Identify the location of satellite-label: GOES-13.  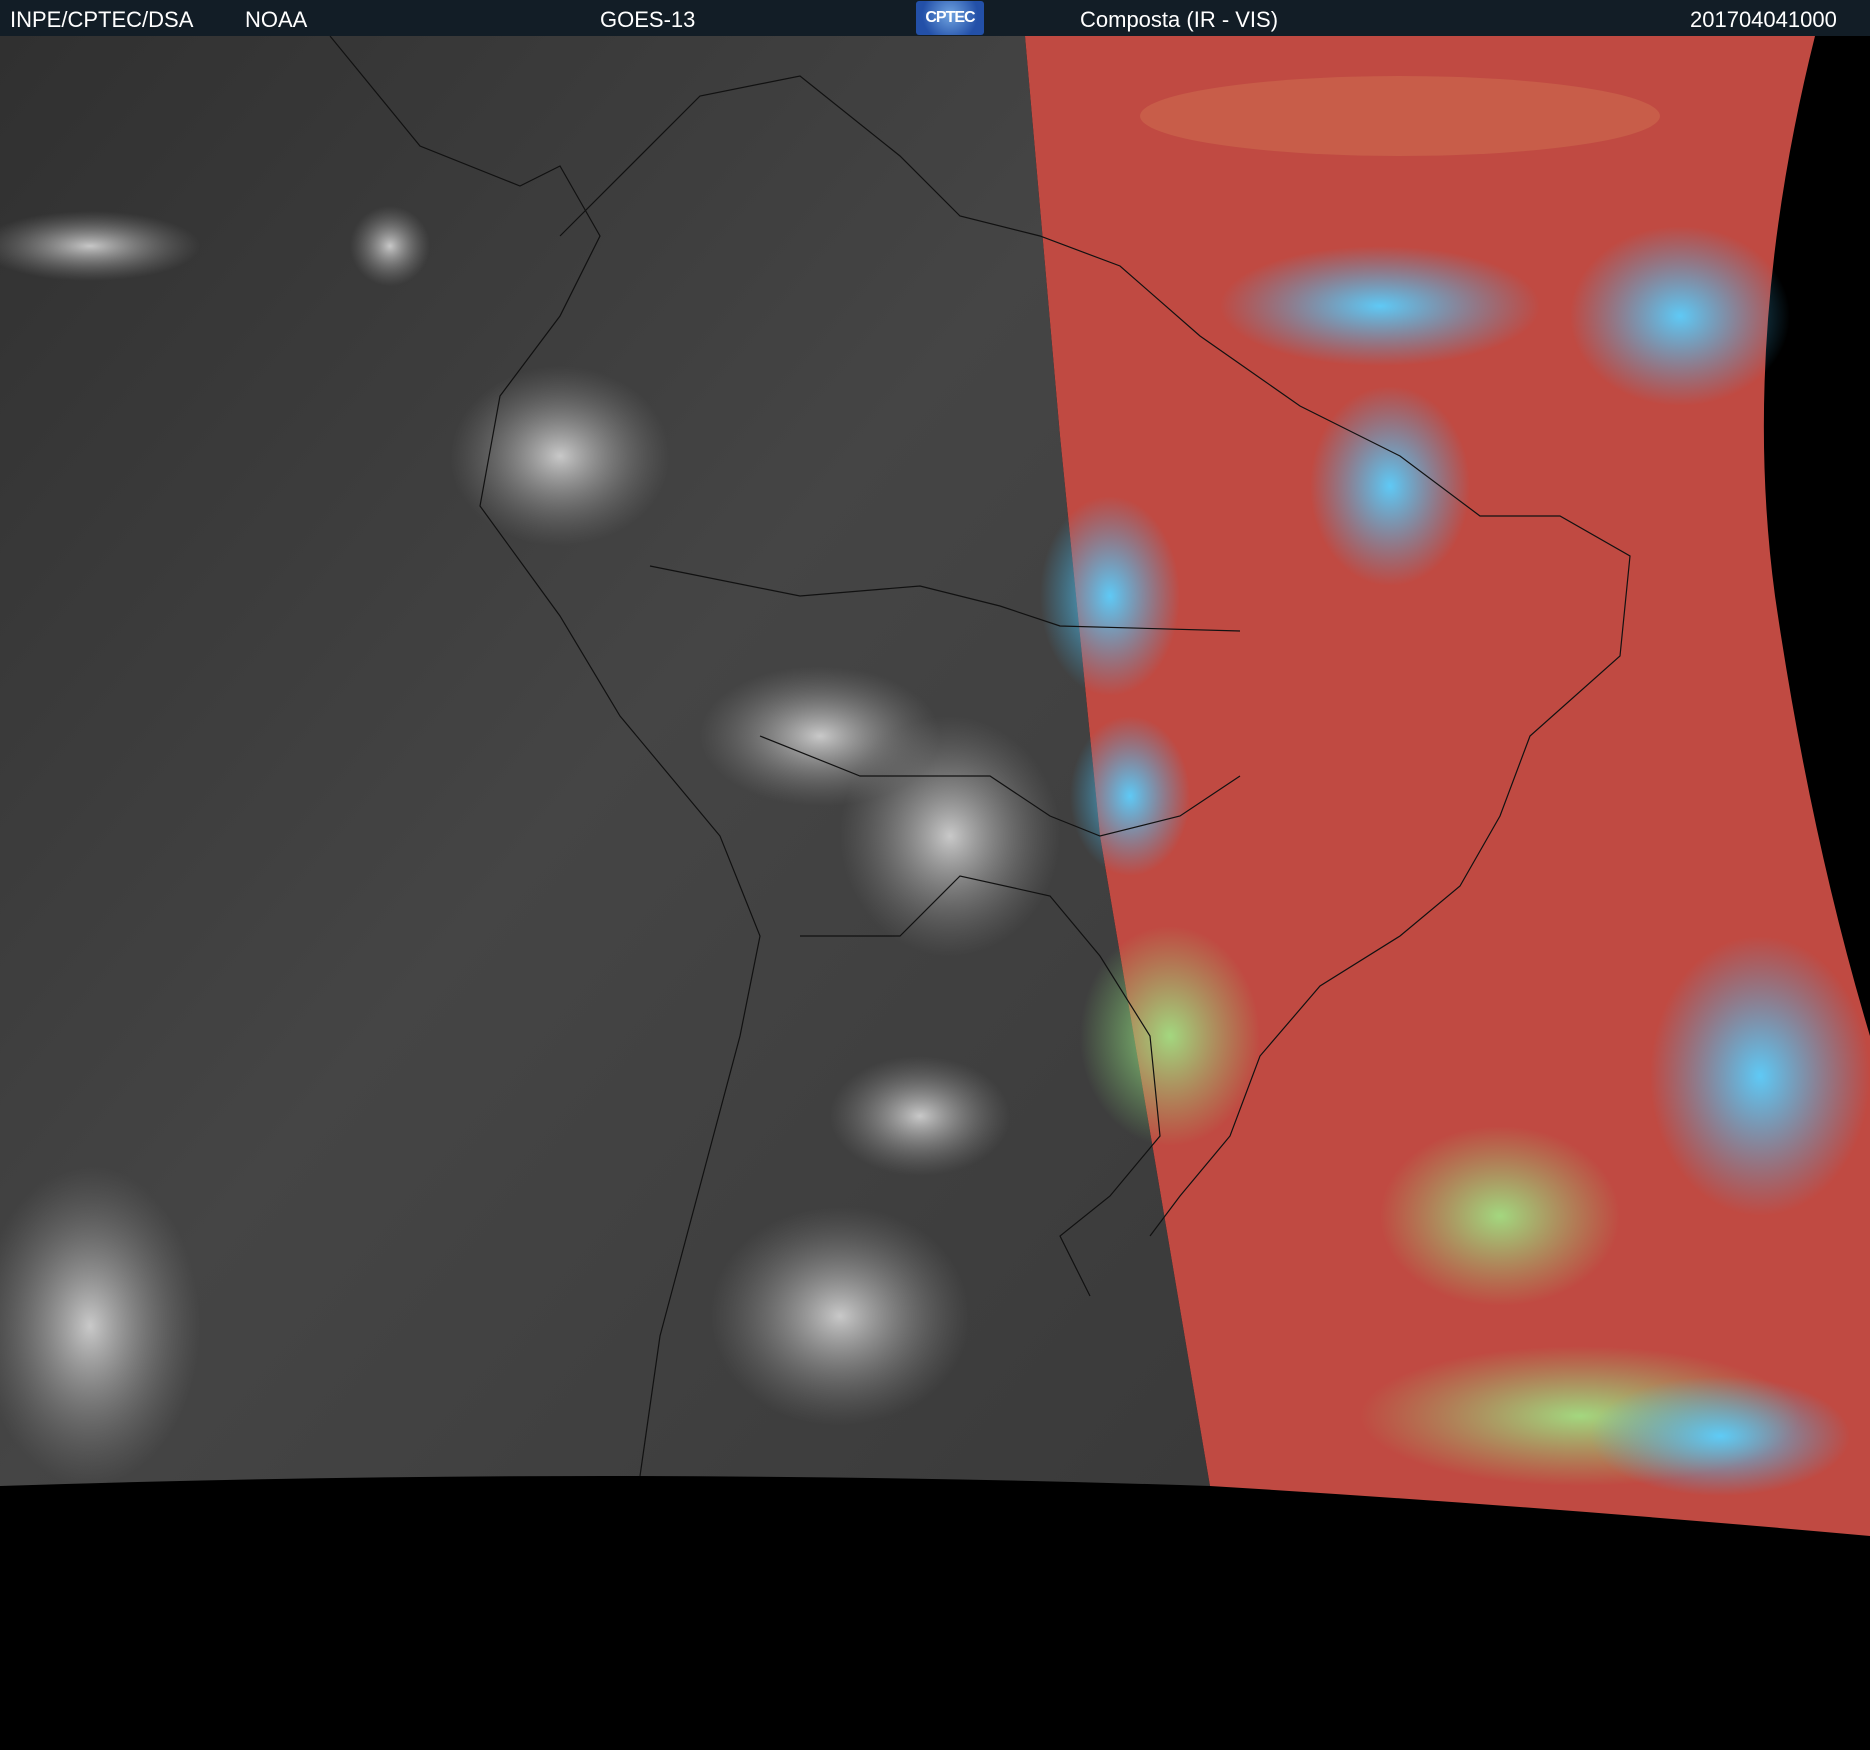
(648, 19).